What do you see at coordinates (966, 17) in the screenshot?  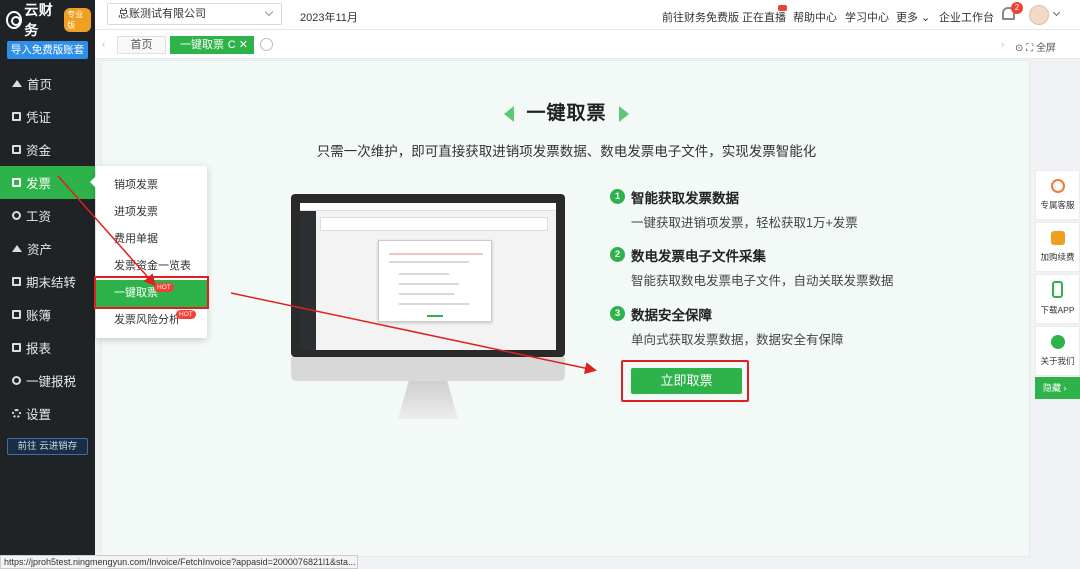 I see `enterprise-workbench-link: 企业工作台` at bounding box center [966, 17].